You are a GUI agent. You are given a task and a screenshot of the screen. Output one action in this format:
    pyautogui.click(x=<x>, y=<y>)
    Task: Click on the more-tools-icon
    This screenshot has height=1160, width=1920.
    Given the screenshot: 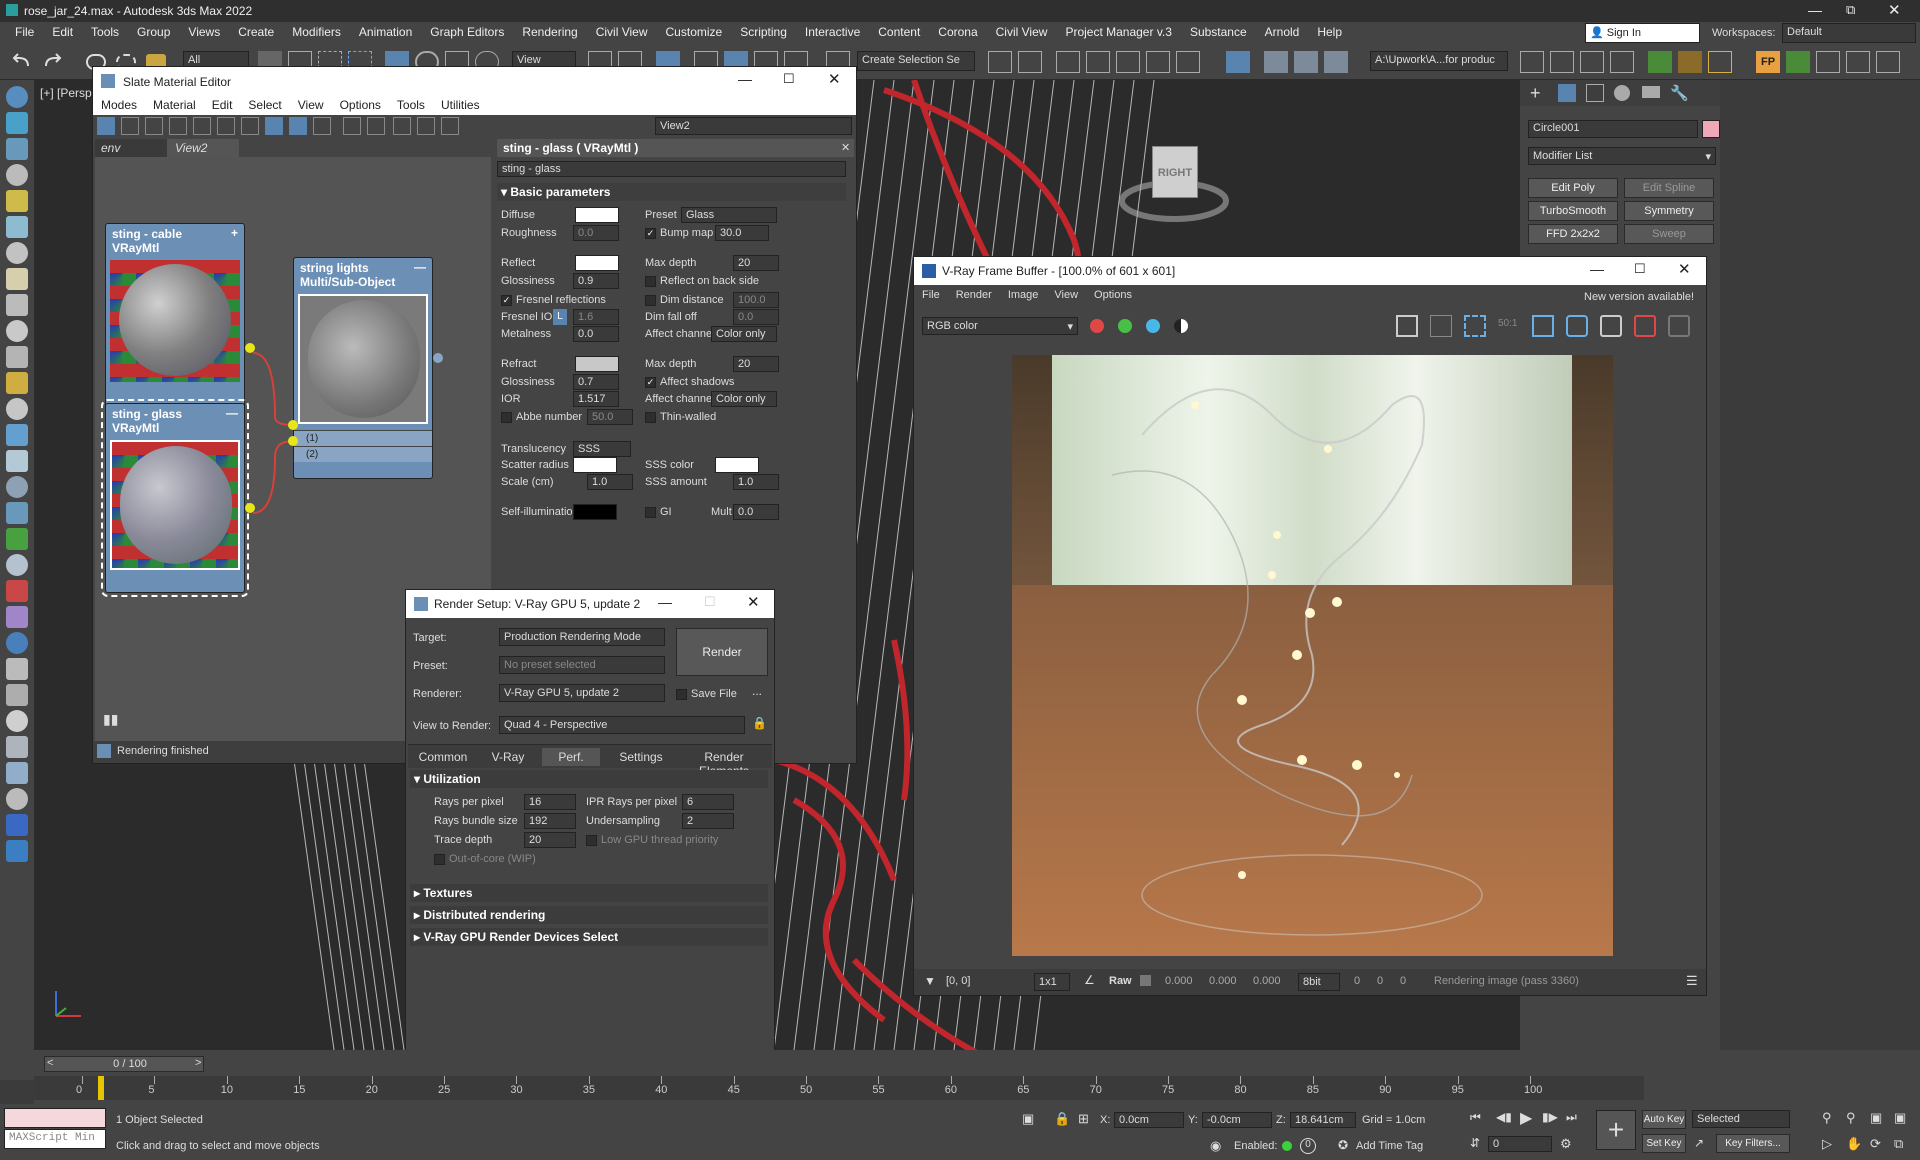 What is the action you would take?
    pyautogui.click(x=1888, y=62)
    